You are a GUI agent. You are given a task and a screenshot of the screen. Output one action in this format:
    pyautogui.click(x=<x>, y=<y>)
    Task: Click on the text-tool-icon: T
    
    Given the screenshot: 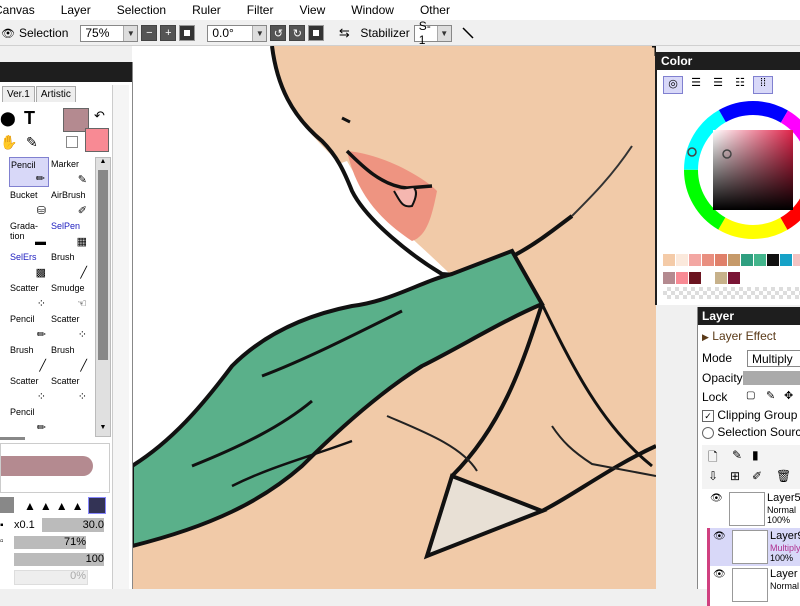 What is the action you would take?
    pyautogui.click(x=29, y=118)
    